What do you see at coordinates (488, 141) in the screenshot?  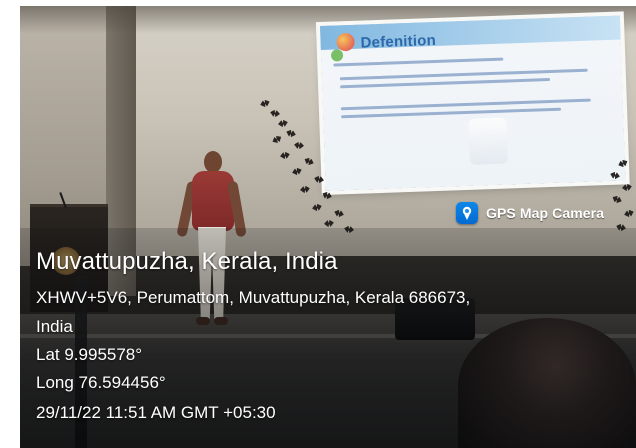 I see `slide-figure` at bounding box center [488, 141].